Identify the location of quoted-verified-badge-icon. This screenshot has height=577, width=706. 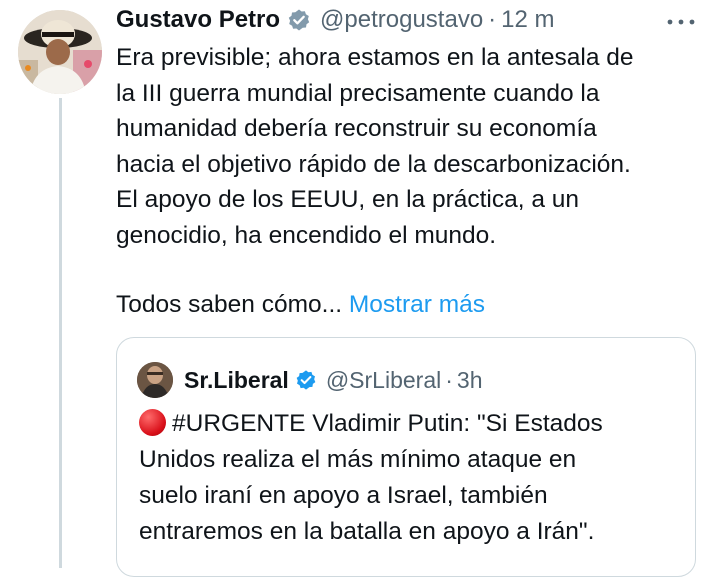
(306, 380).